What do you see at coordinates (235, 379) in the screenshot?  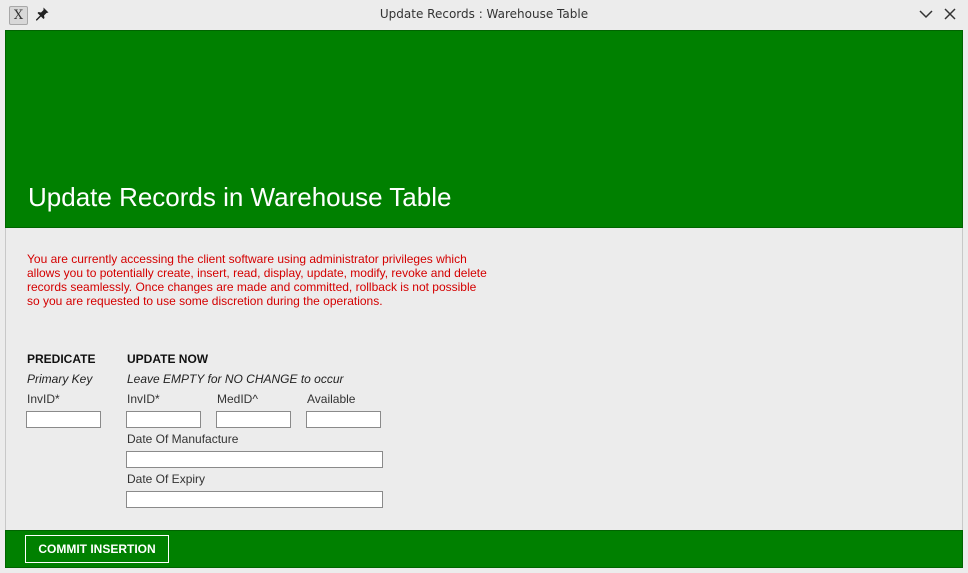 I see `update-subheading: Leave EMPTY for NO CHANGE to occur` at bounding box center [235, 379].